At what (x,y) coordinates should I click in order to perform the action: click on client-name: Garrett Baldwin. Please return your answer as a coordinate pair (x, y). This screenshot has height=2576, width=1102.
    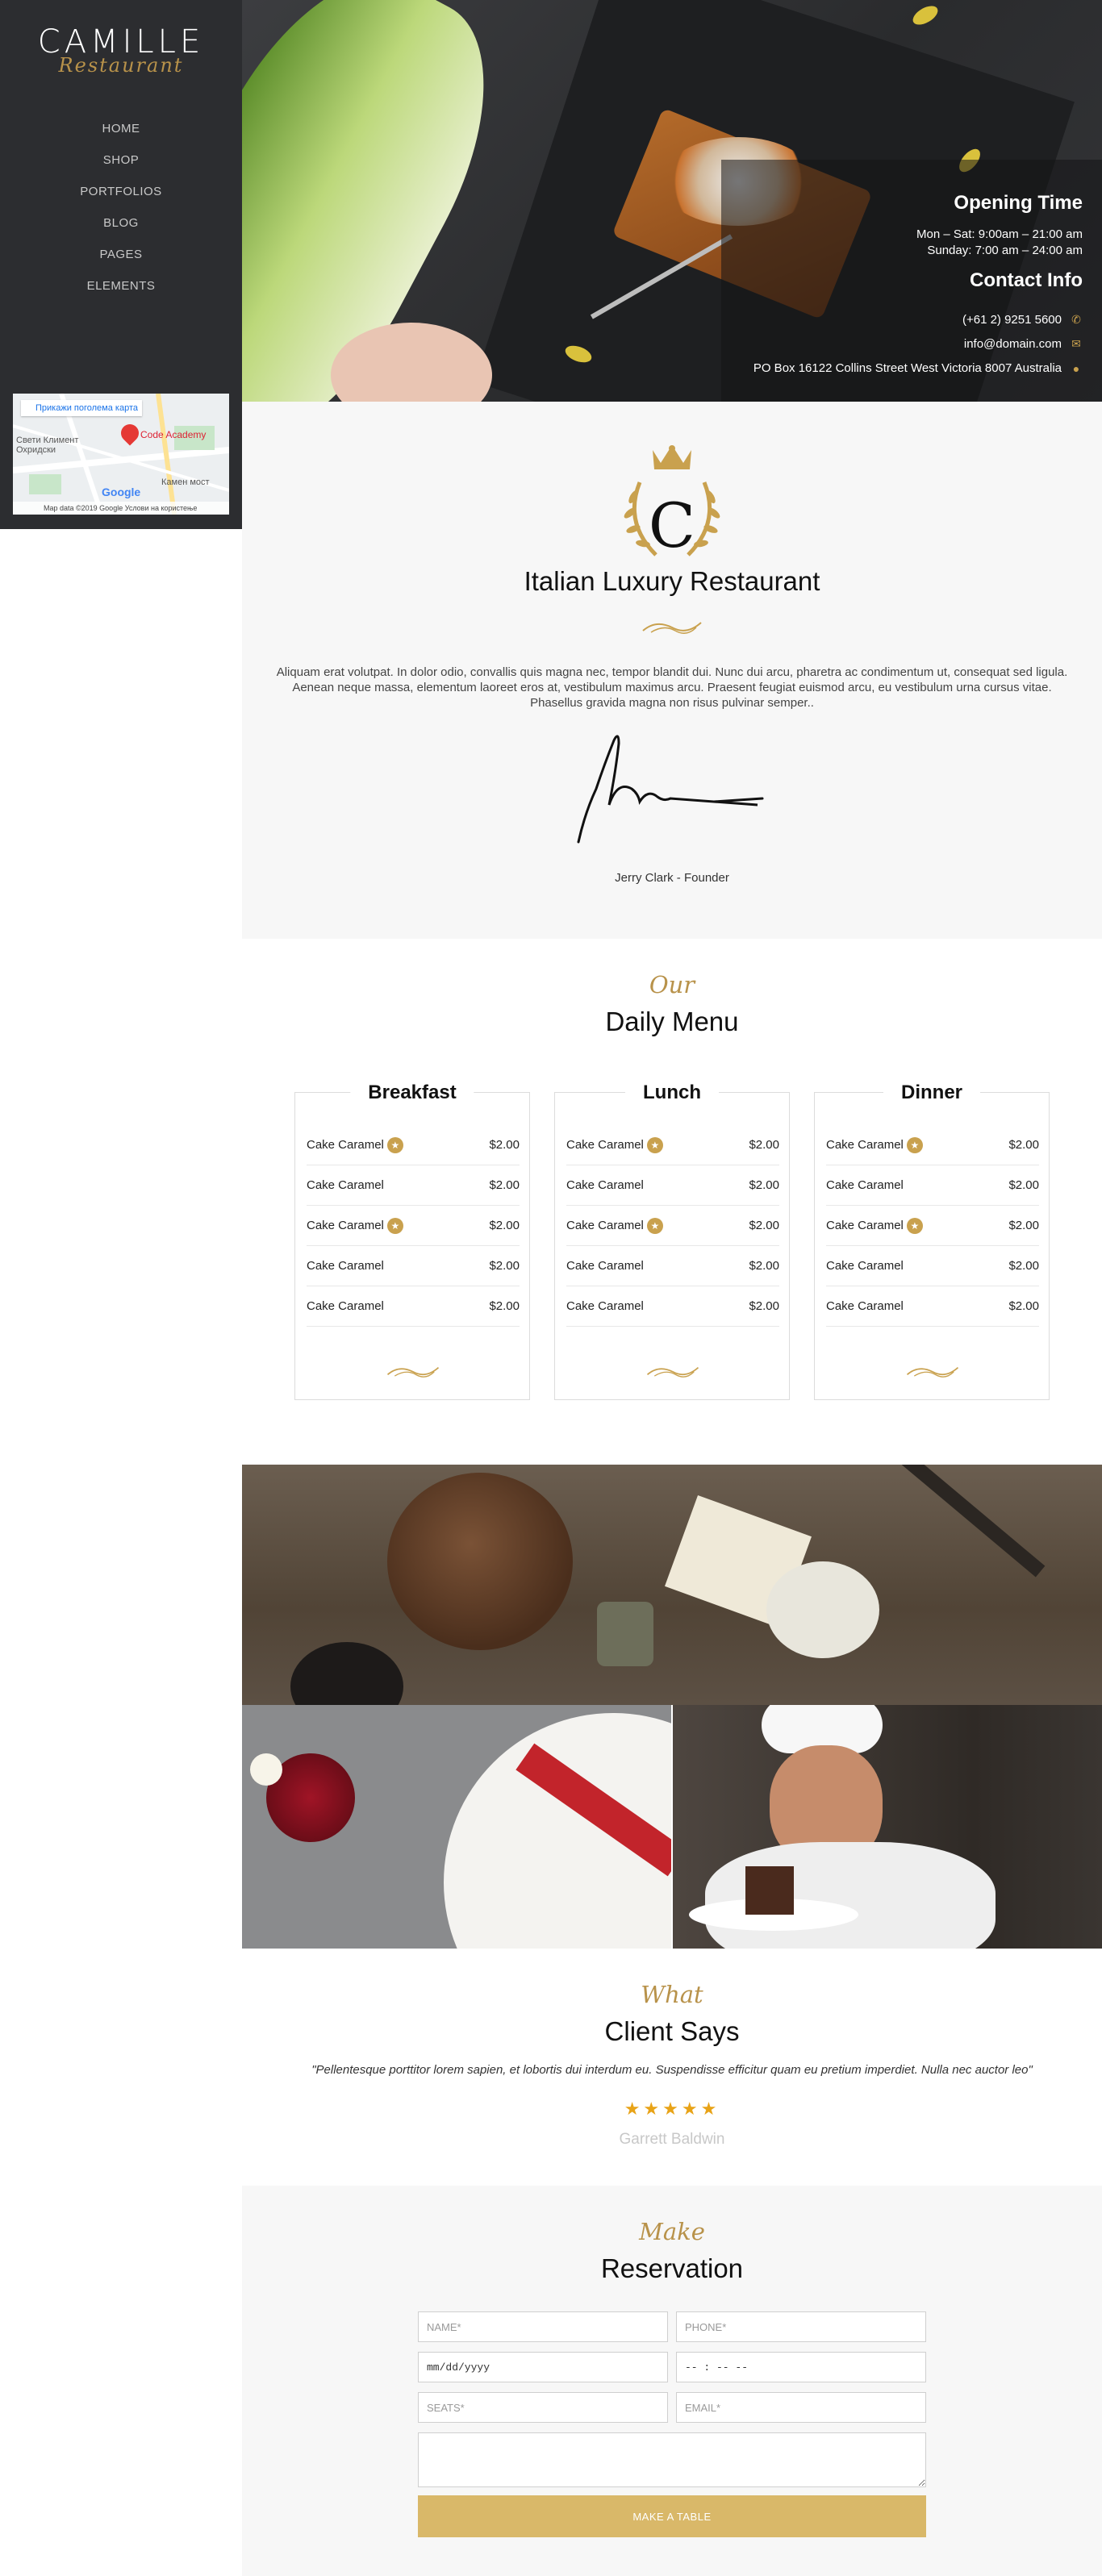
    Looking at the image, I should click on (672, 2139).